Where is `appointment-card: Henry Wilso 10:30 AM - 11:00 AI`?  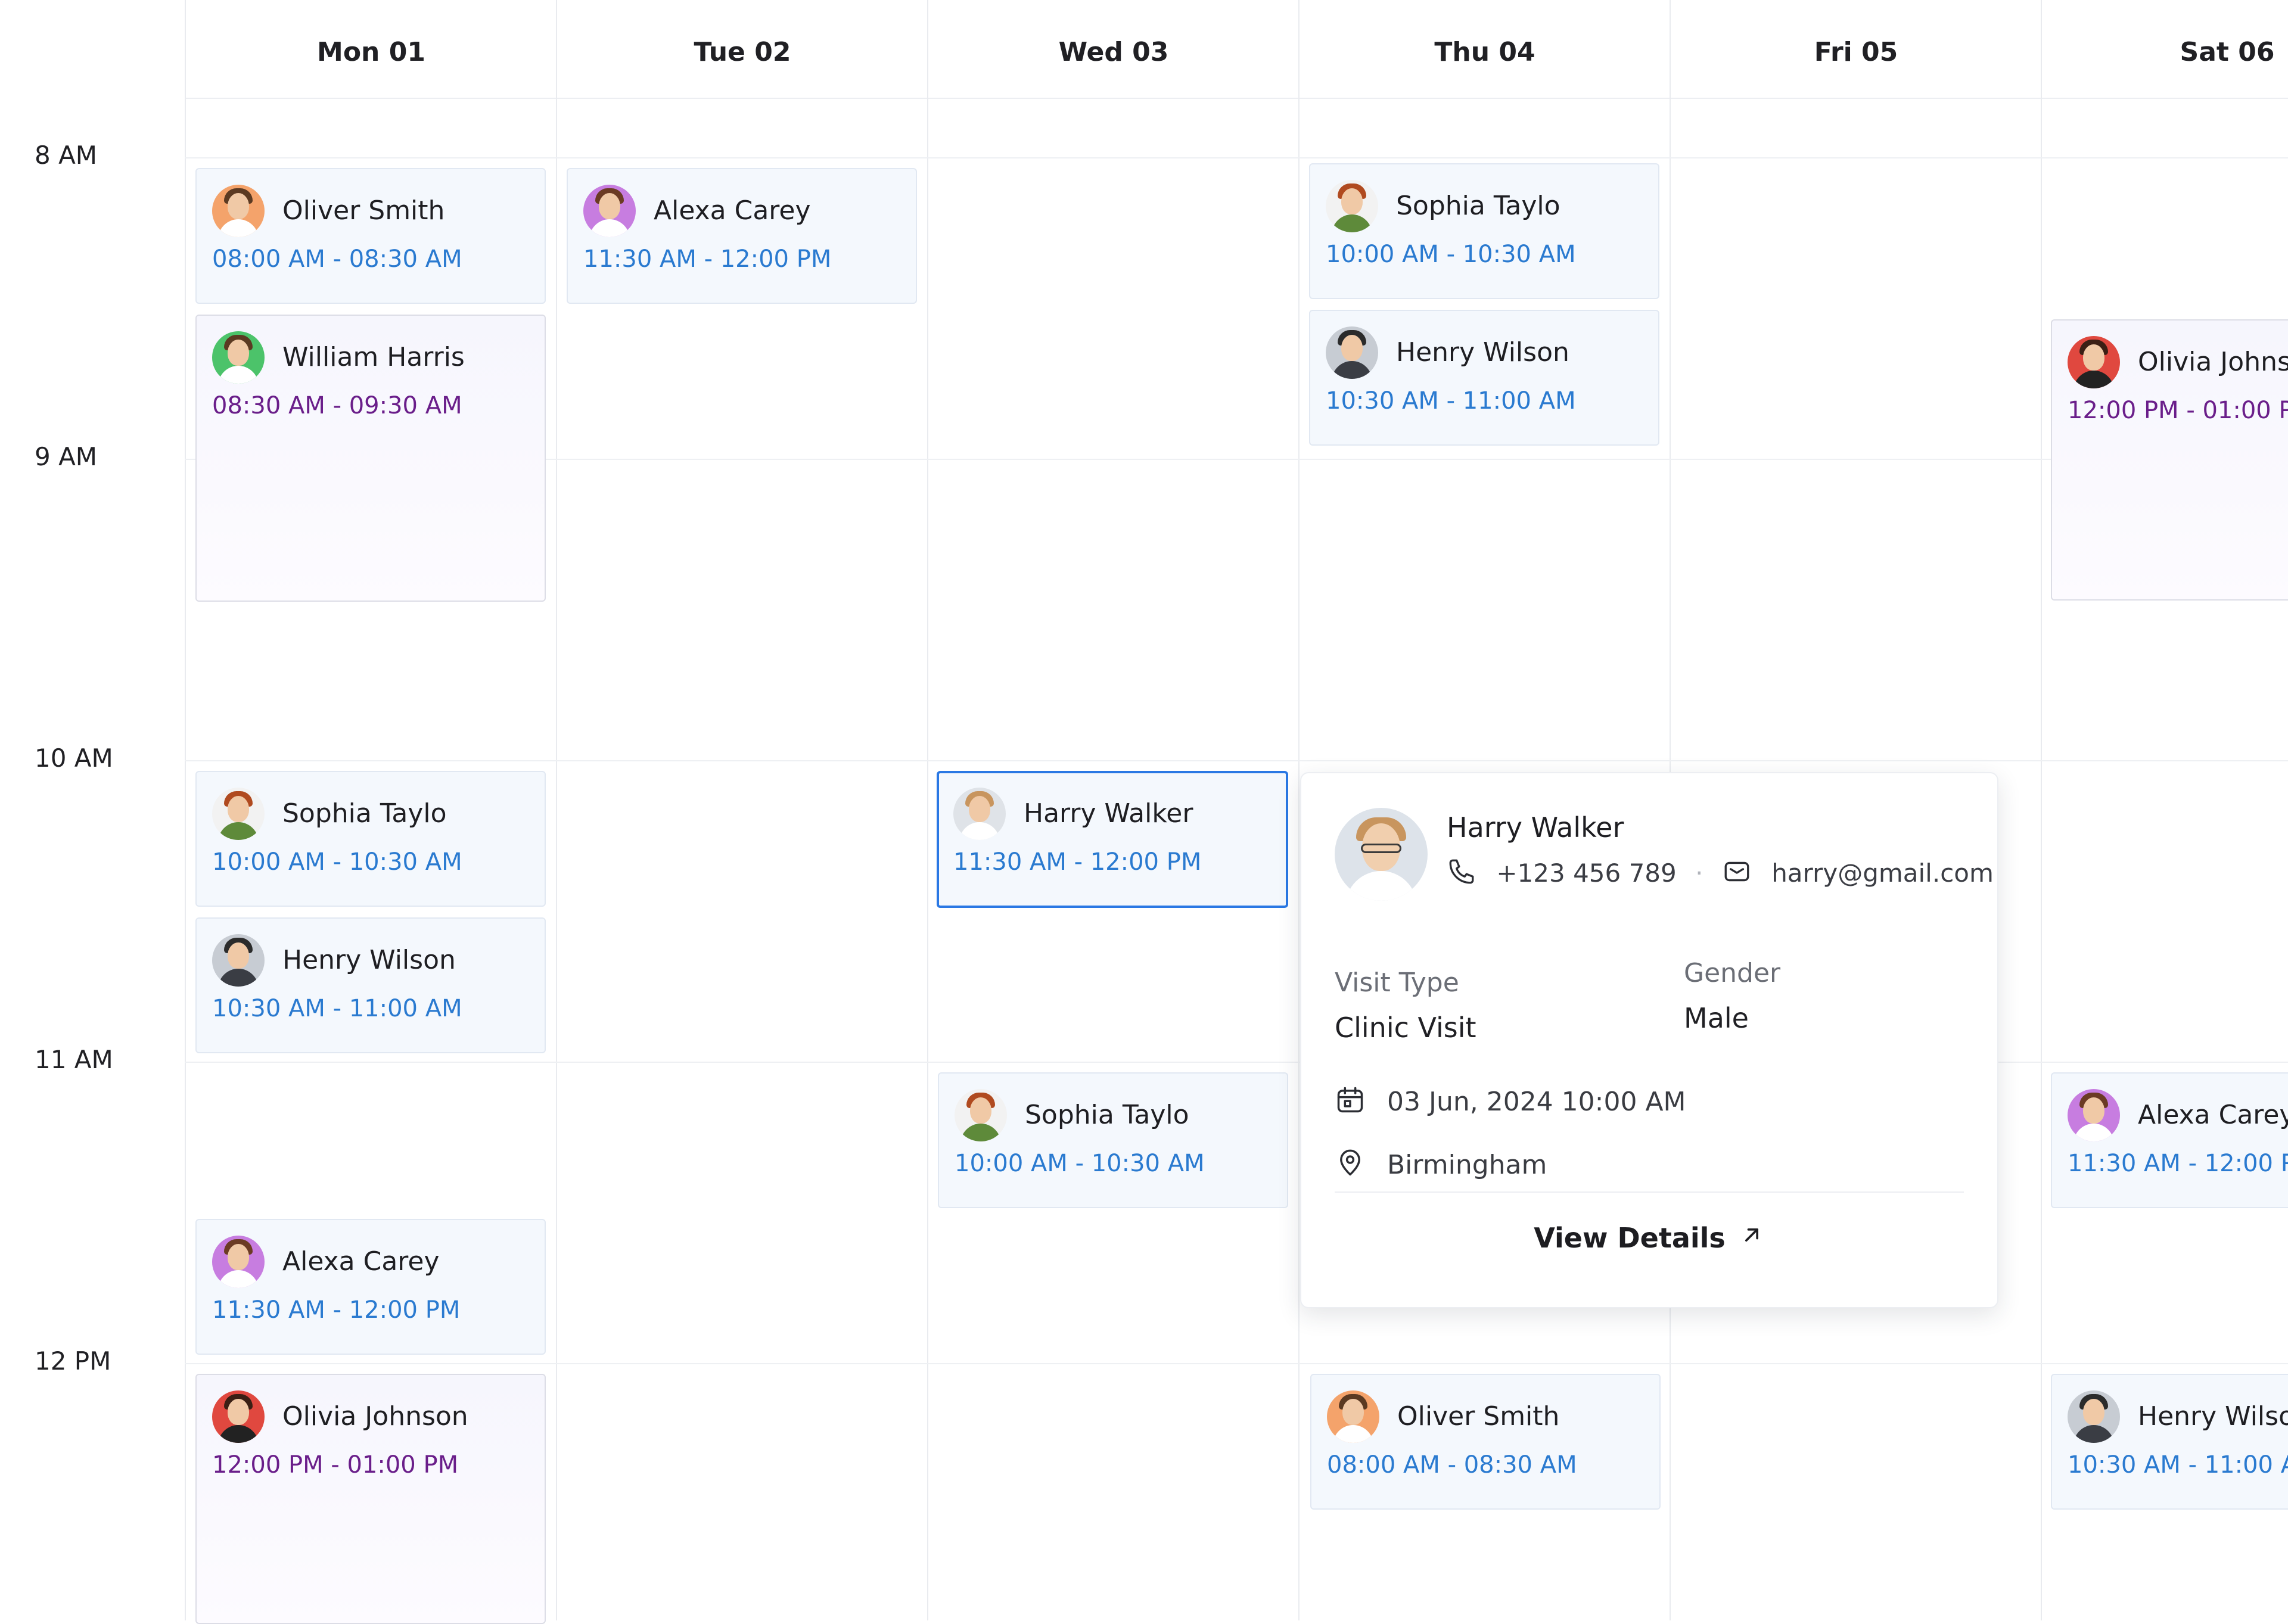 appointment-card: Henry Wilso 10:30 AM - 11:00 AI is located at coordinates (2169, 1442).